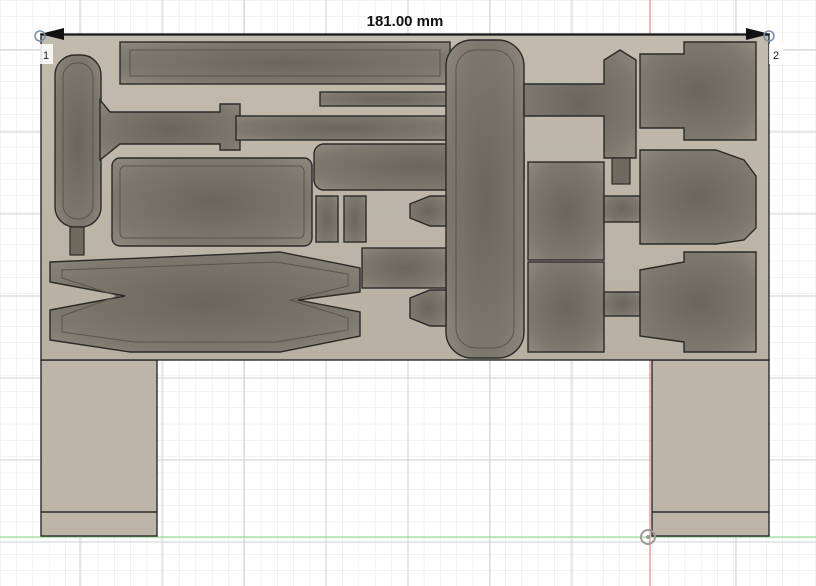  I want to click on pocket-right-top, so click(698, 91).